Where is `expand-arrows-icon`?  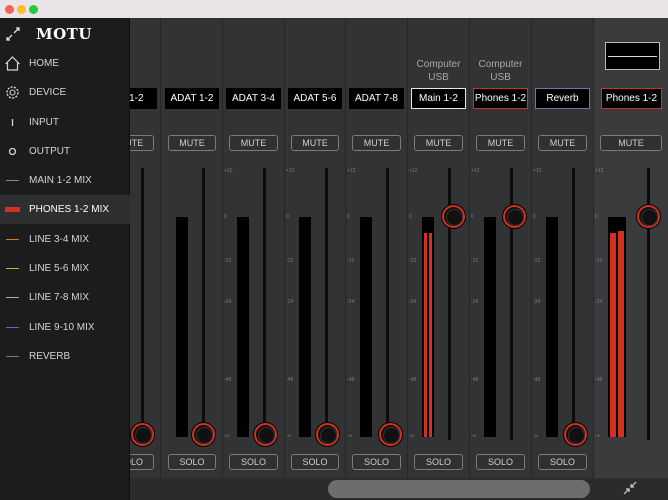
expand-arrows-icon is located at coordinates (13, 34).